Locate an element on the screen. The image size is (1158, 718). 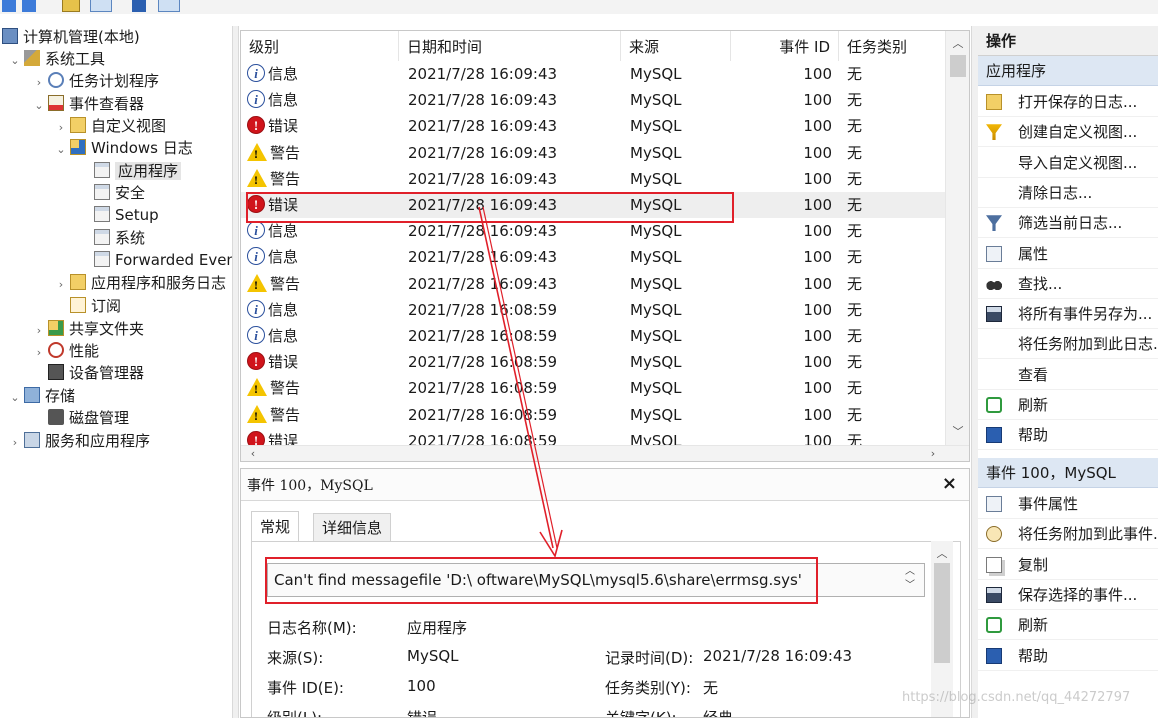
close-icon: × is located at coordinates (949, 483).